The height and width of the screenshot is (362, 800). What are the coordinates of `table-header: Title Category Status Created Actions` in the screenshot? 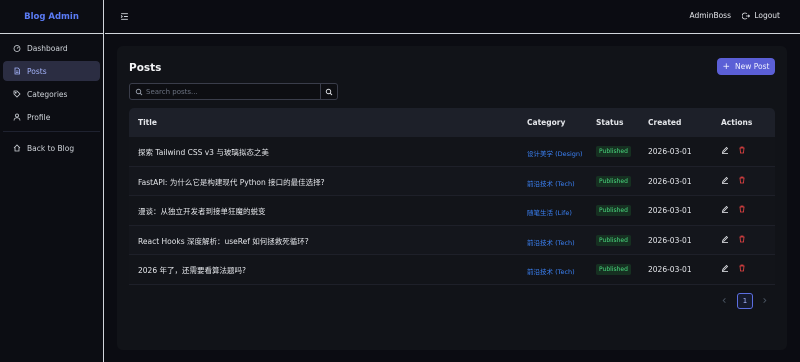 It's located at (452, 122).